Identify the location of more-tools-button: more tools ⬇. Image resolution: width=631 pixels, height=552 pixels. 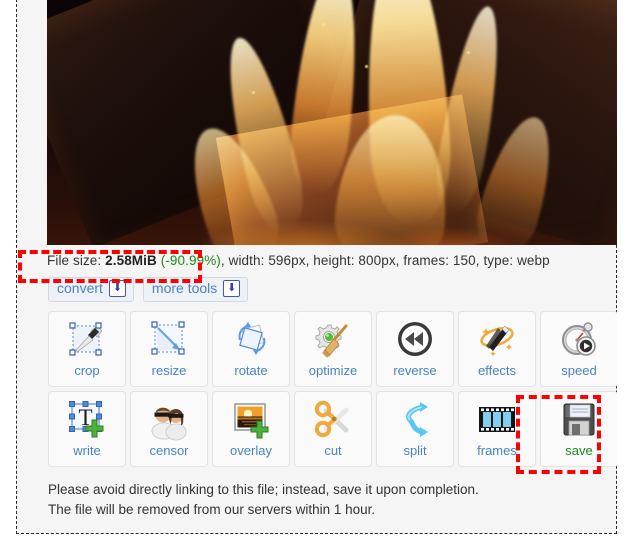
(195, 289).